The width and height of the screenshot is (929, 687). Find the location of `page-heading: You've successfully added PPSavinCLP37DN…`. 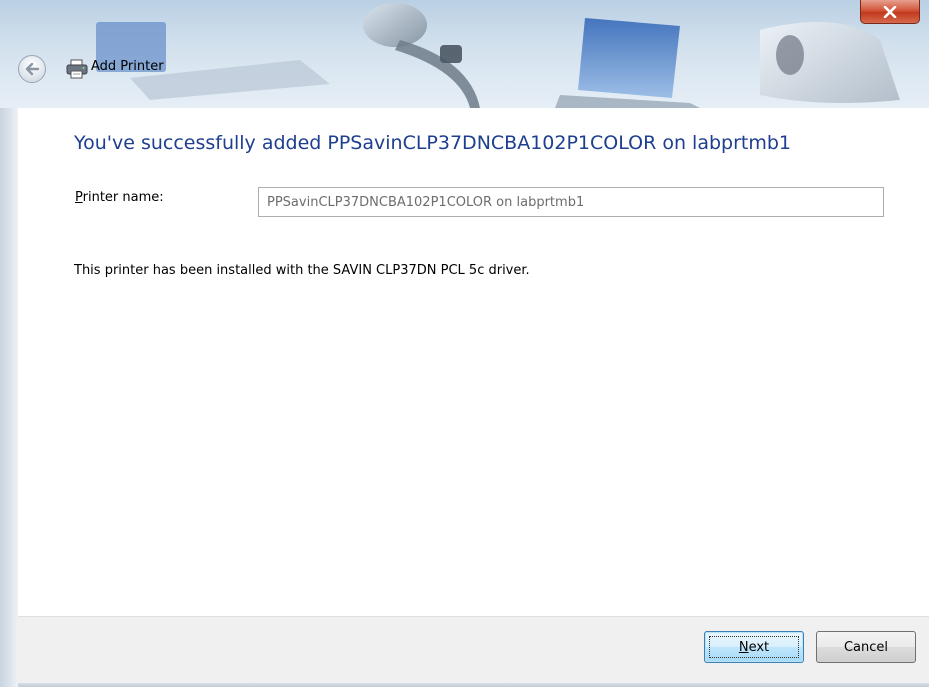

page-heading: You've successfully added PPSavinCLP37DN… is located at coordinates (433, 143).